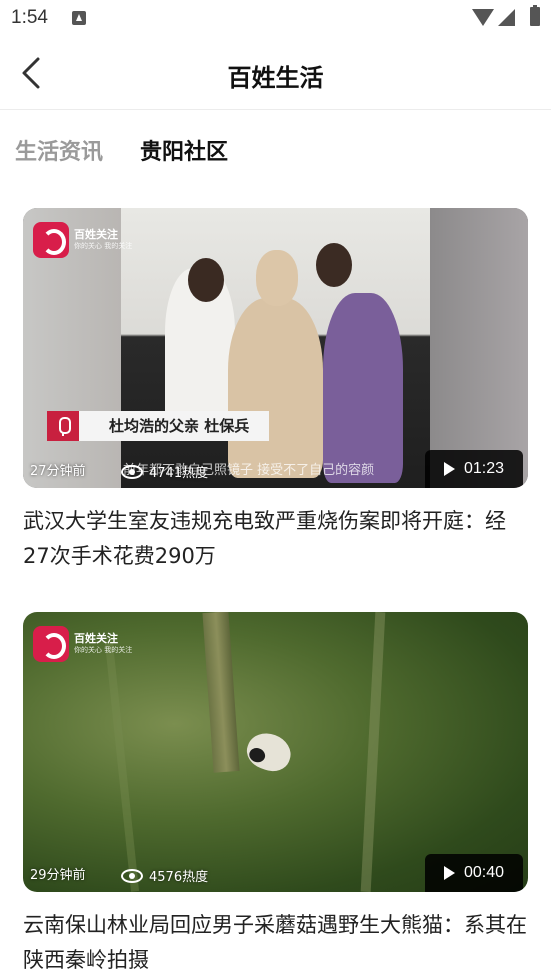 The height and width of the screenshot is (979, 551). What do you see at coordinates (275, 78) in the screenshot?
I see `page-title: 百姓生活` at bounding box center [275, 78].